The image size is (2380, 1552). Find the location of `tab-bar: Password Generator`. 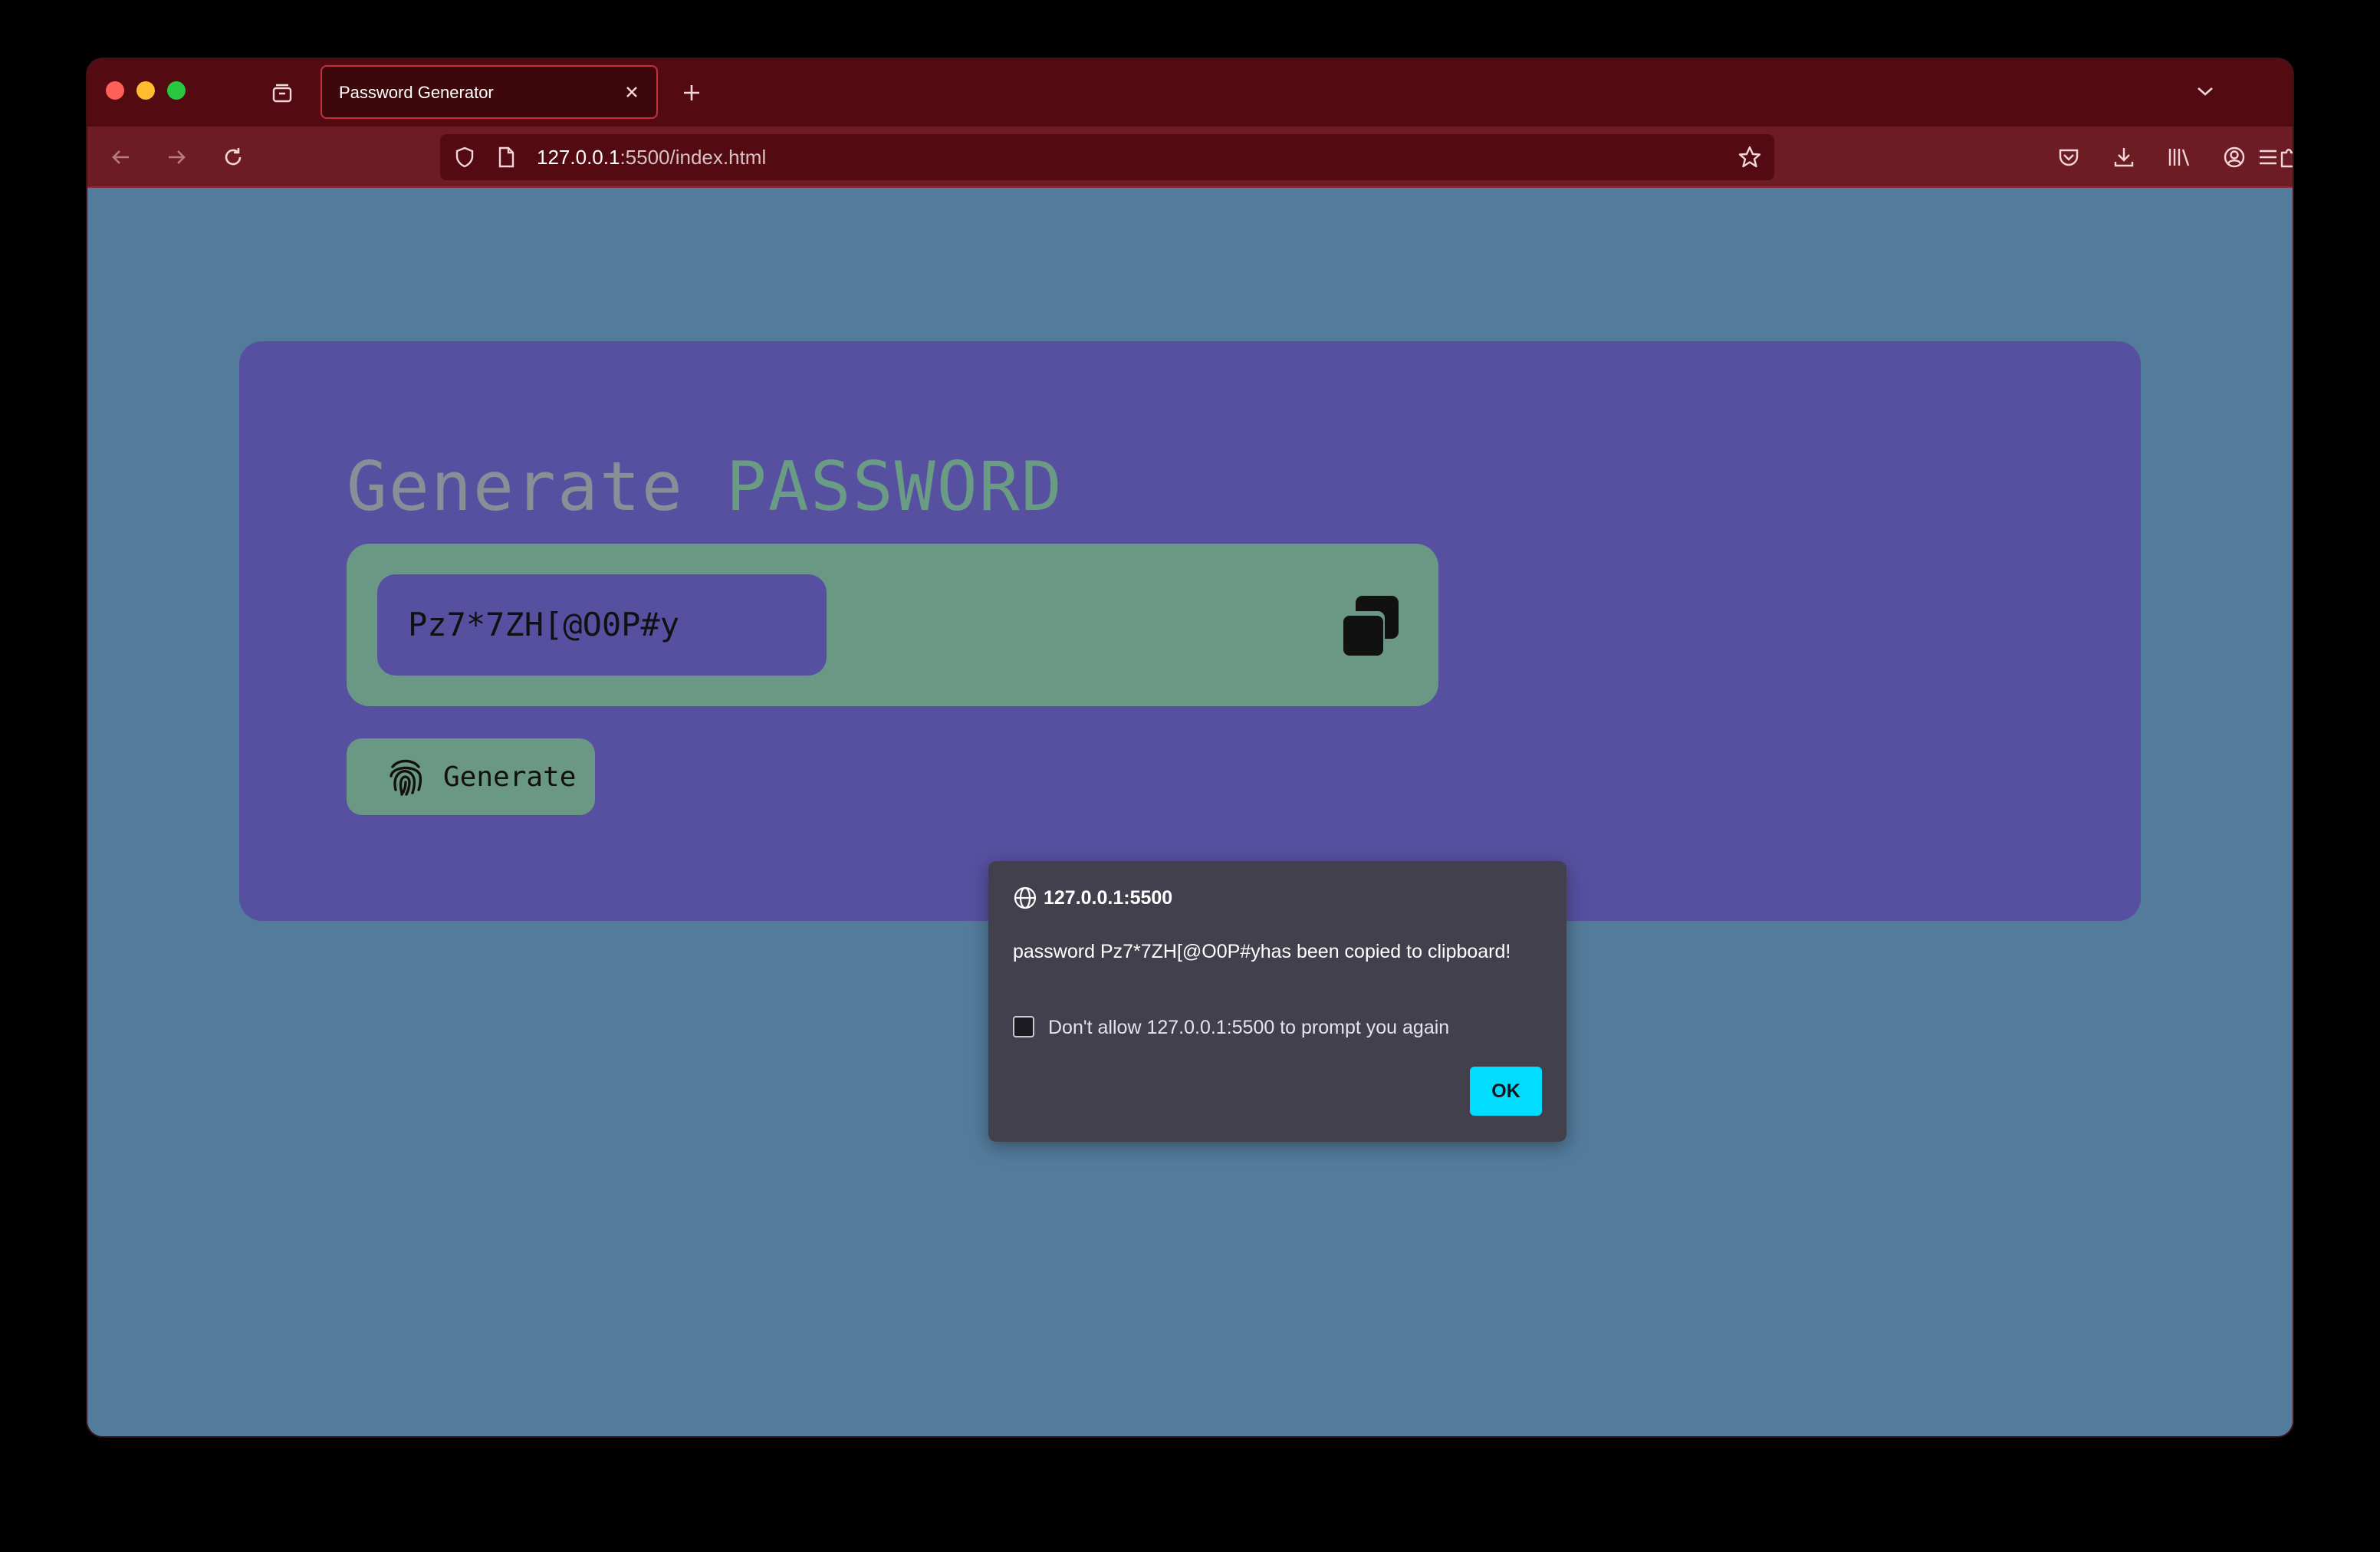

tab-bar: Password Generator is located at coordinates (1190, 93).